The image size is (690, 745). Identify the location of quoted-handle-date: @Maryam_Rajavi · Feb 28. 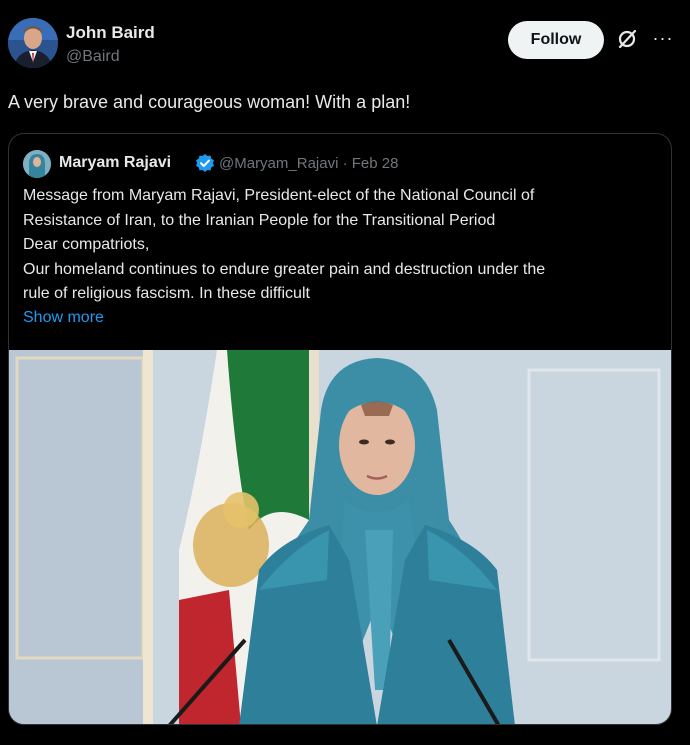
(308, 163).